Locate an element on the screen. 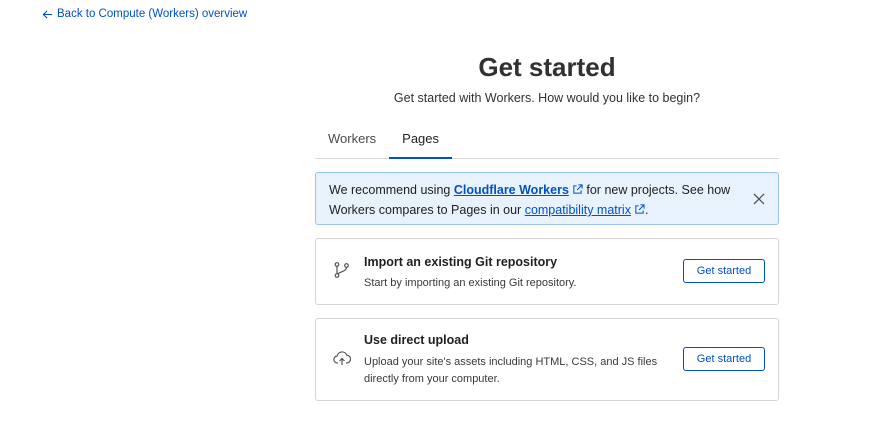  git-branch-icon is located at coordinates (341, 270).